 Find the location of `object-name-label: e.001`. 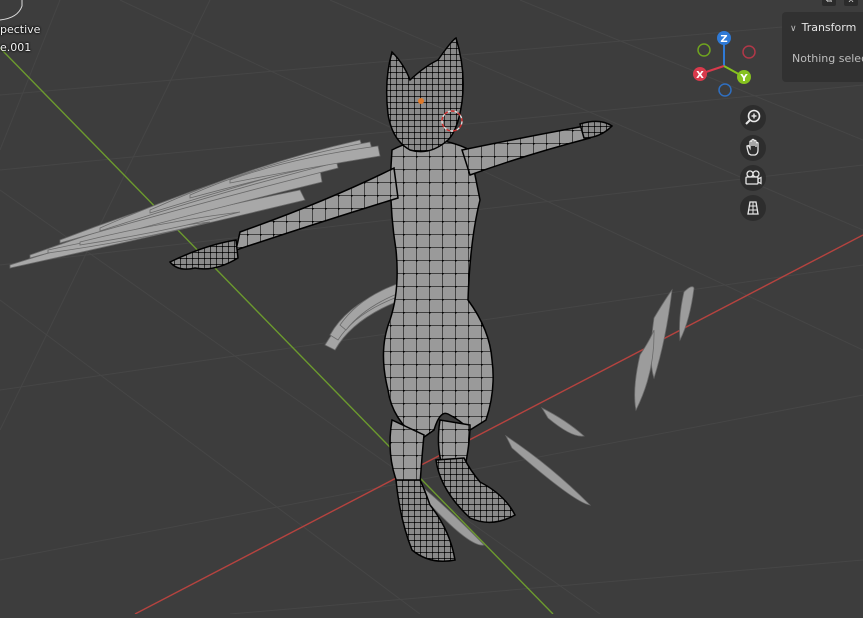

object-name-label: e.001 is located at coordinates (16, 47).